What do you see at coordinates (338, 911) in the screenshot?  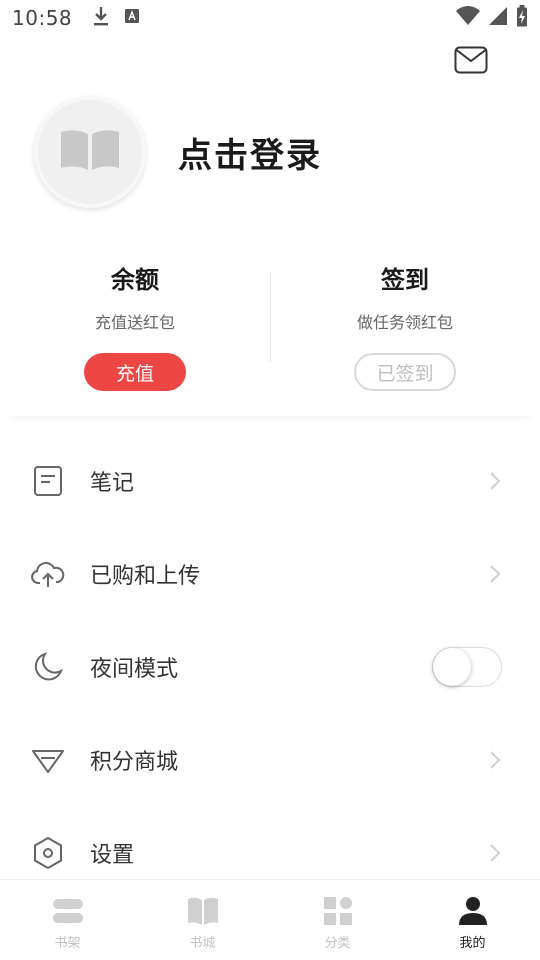 I see `category-icon` at bounding box center [338, 911].